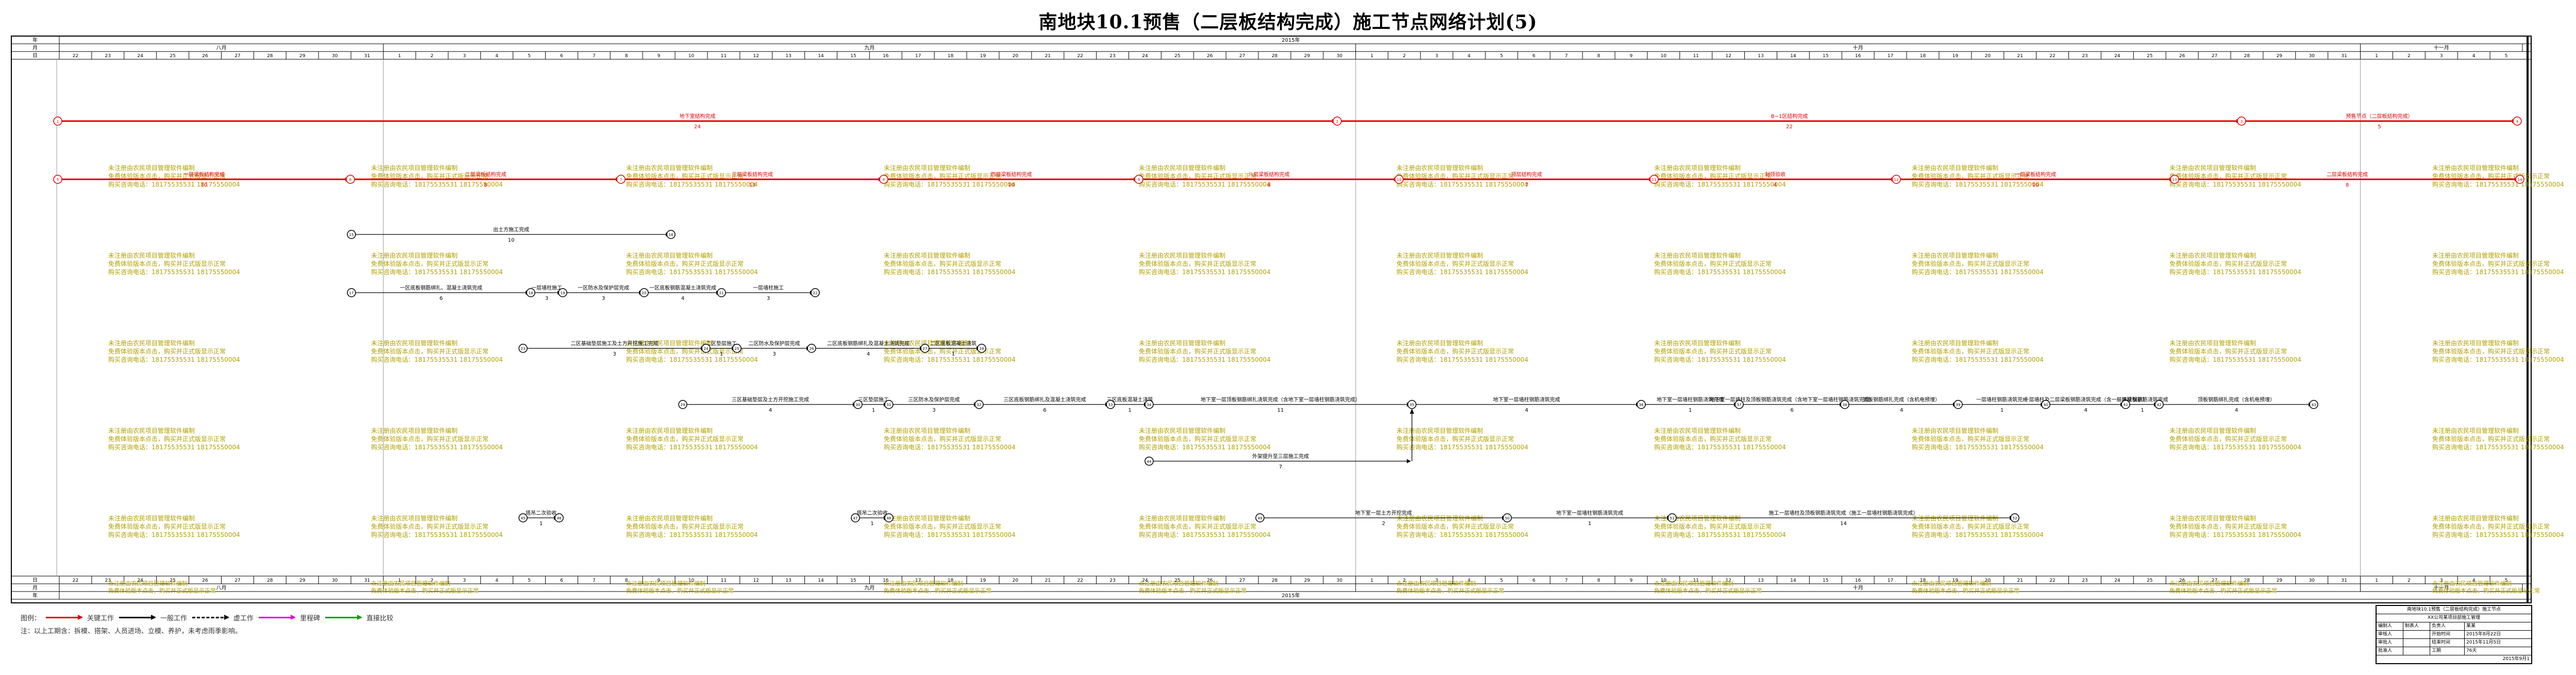  I want to click on critical-work-swatch, so click(64, 617).